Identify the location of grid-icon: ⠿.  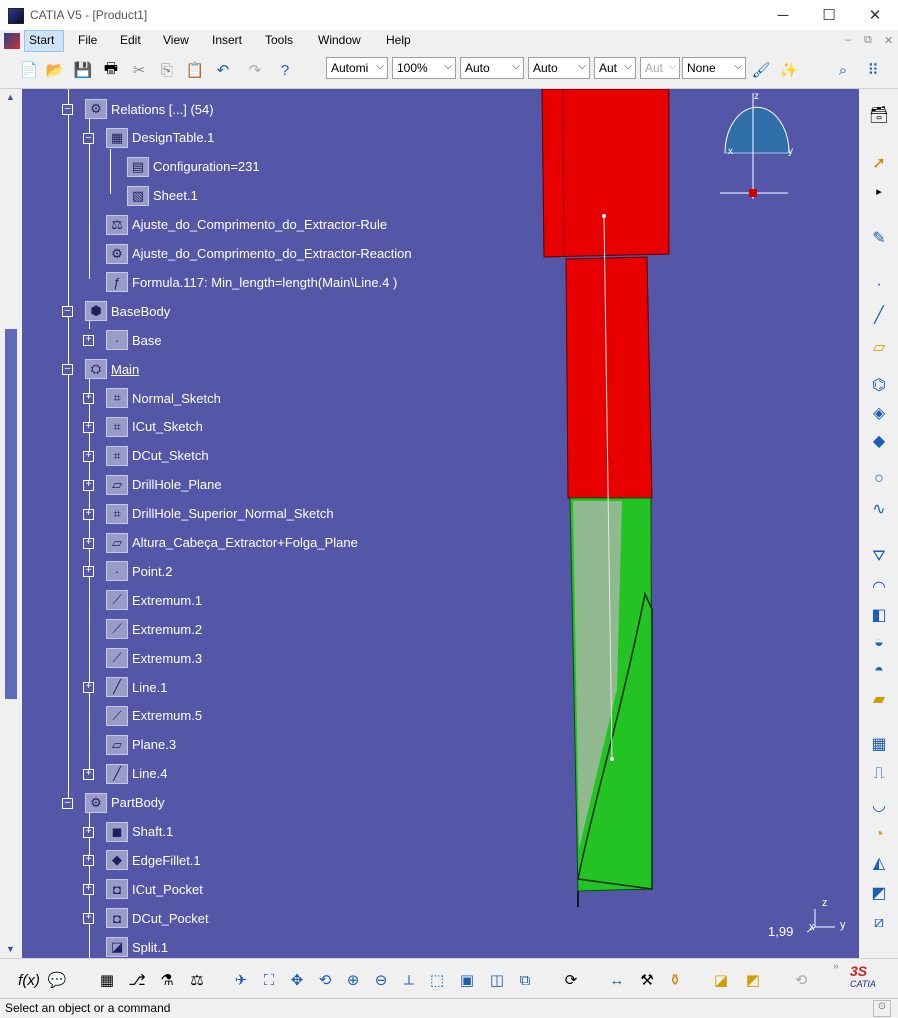
(873, 70).